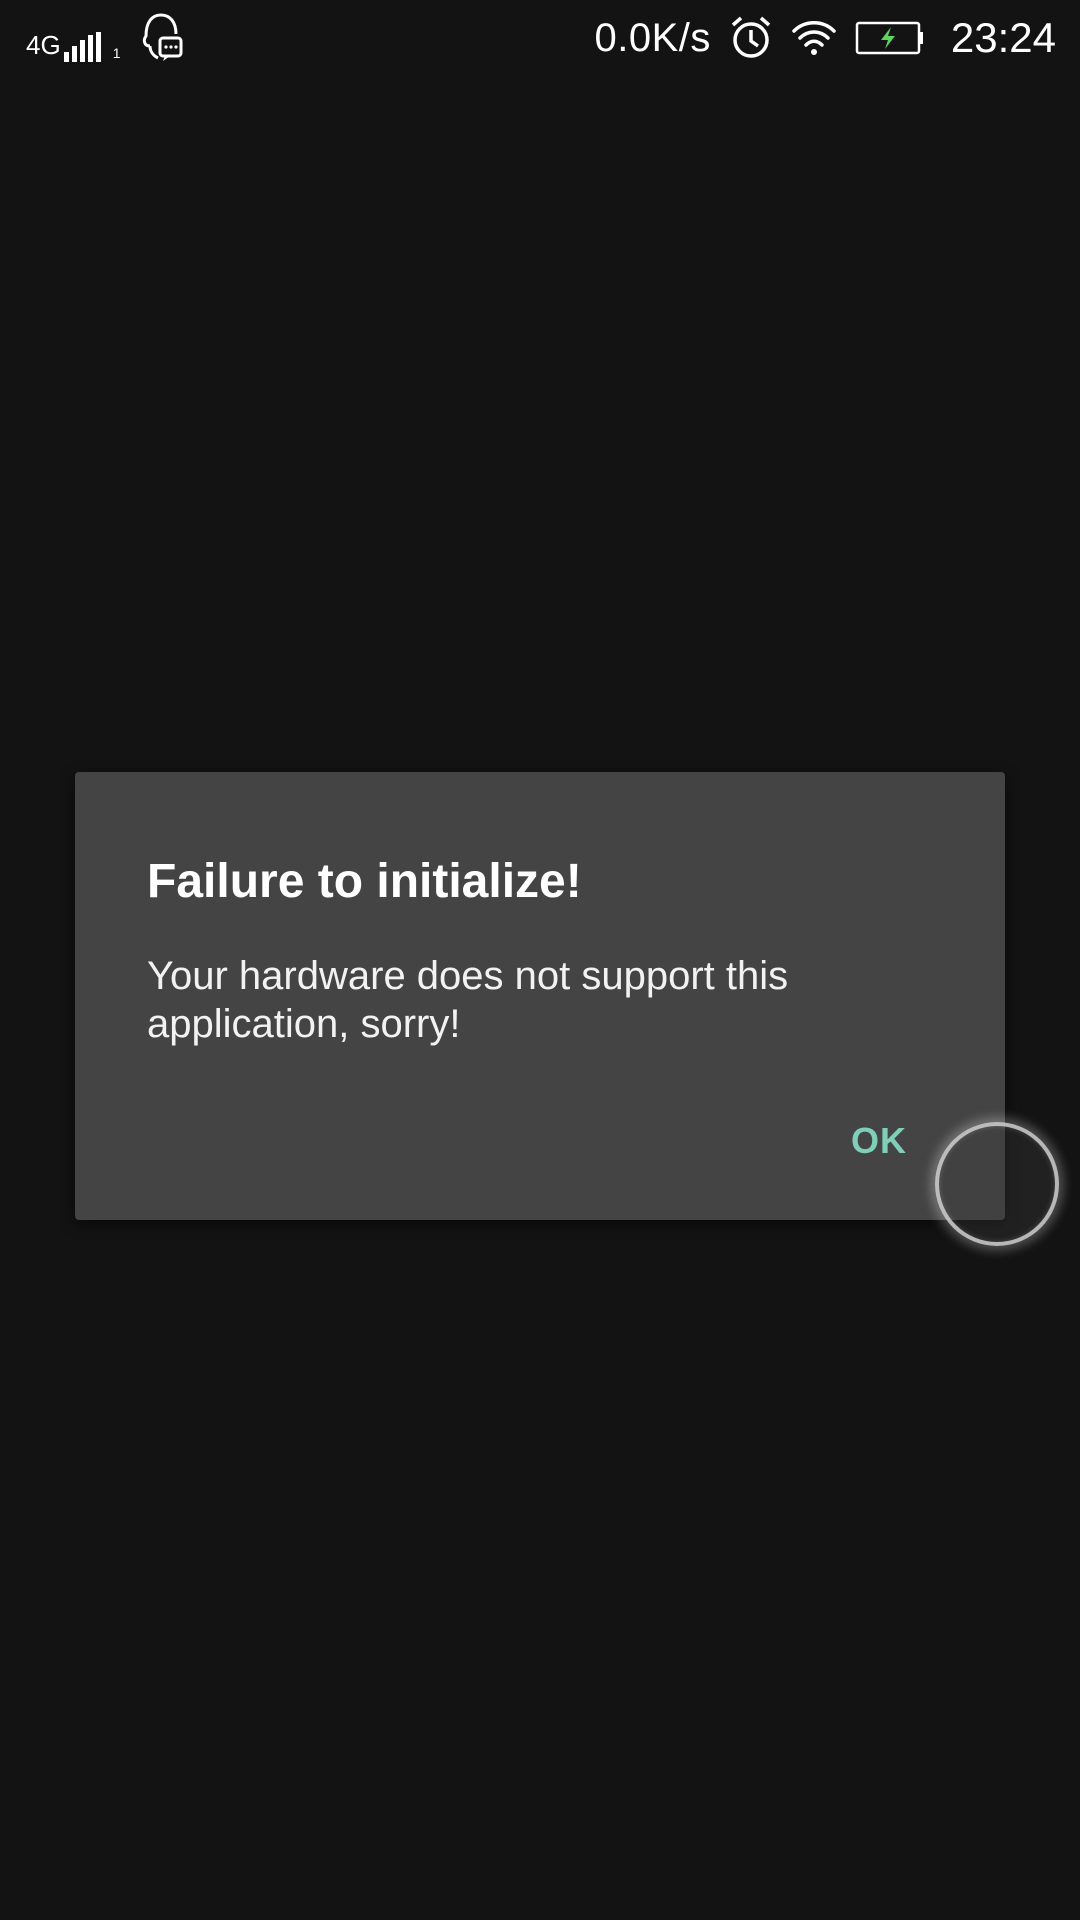 The height and width of the screenshot is (1920, 1080). What do you see at coordinates (364, 881) in the screenshot?
I see `dialog-title: Failure to initialize!` at bounding box center [364, 881].